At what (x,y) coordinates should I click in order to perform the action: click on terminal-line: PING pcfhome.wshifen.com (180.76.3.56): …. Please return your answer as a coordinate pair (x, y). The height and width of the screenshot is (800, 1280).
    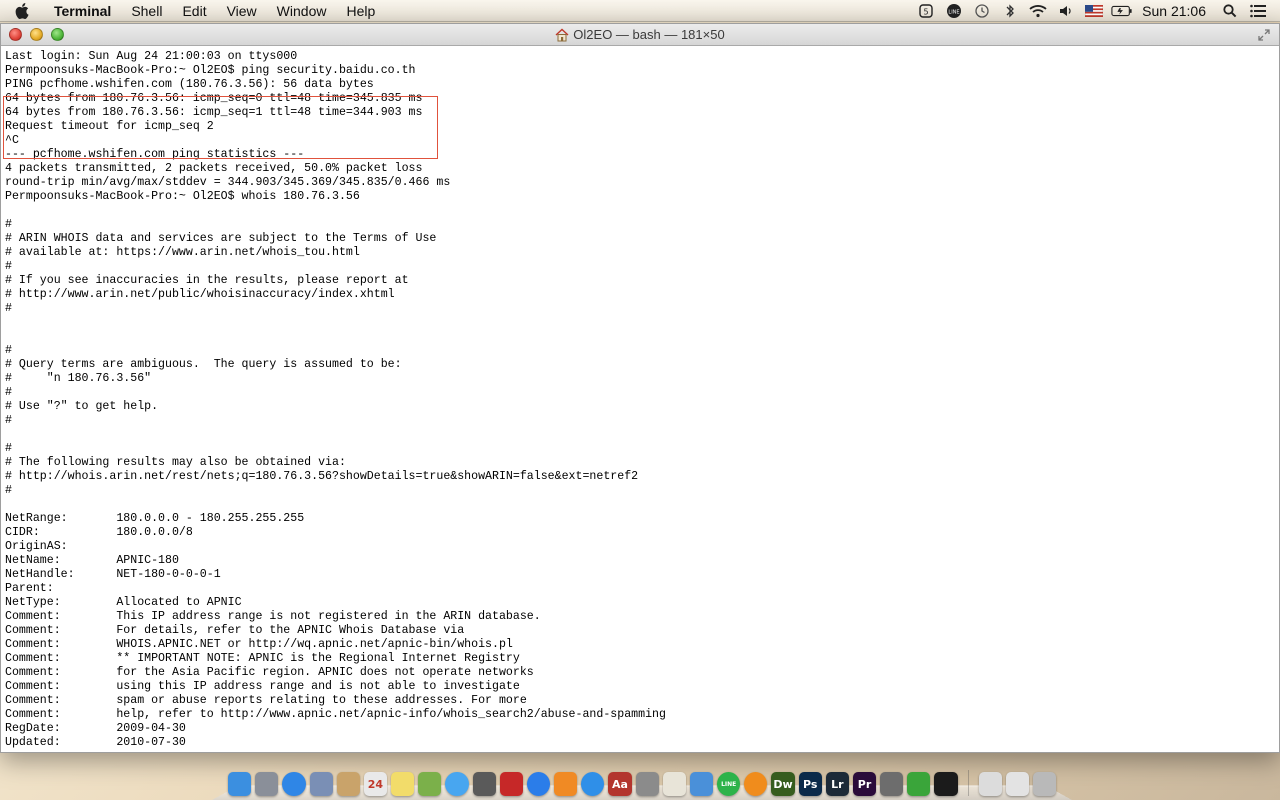
    Looking at the image, I should click on (189, 84).